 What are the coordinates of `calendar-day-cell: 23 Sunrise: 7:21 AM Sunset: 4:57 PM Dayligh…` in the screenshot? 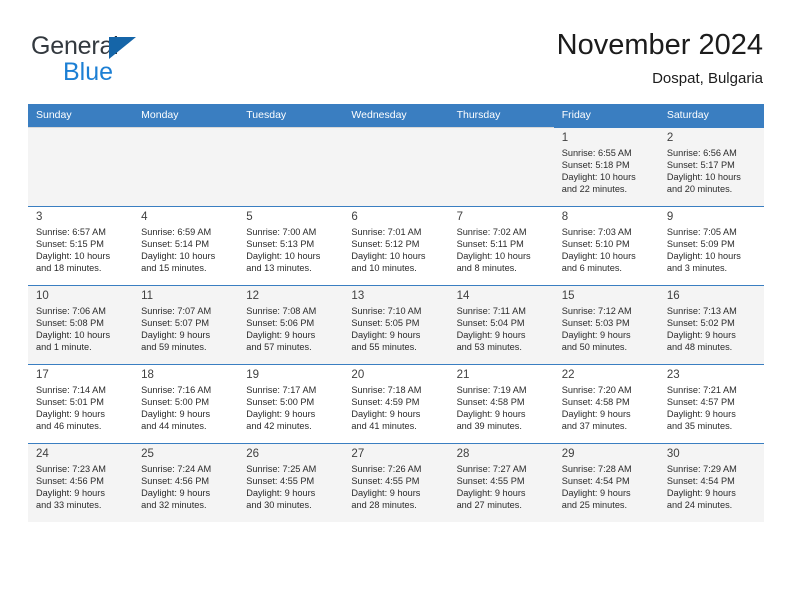 It's located at (711, 403).